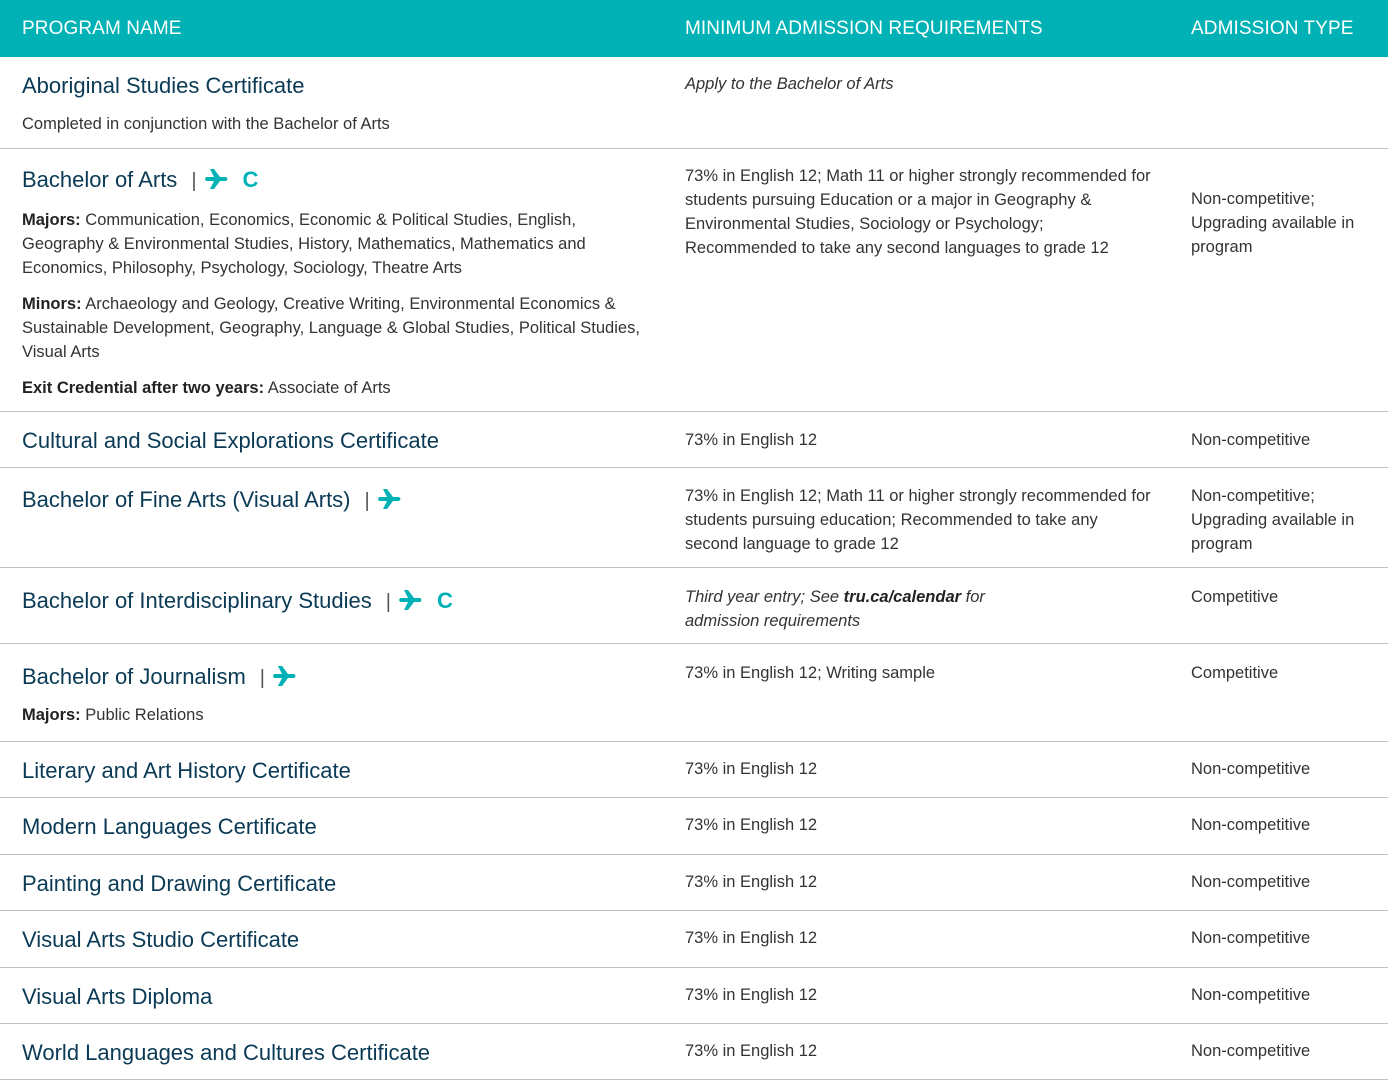 The width and height of the screenshot is (1388, 1080). Describe the element at coordinates (117, 996) in the screenshot. I see `program-name: Visual Arts Diploma` at that location.